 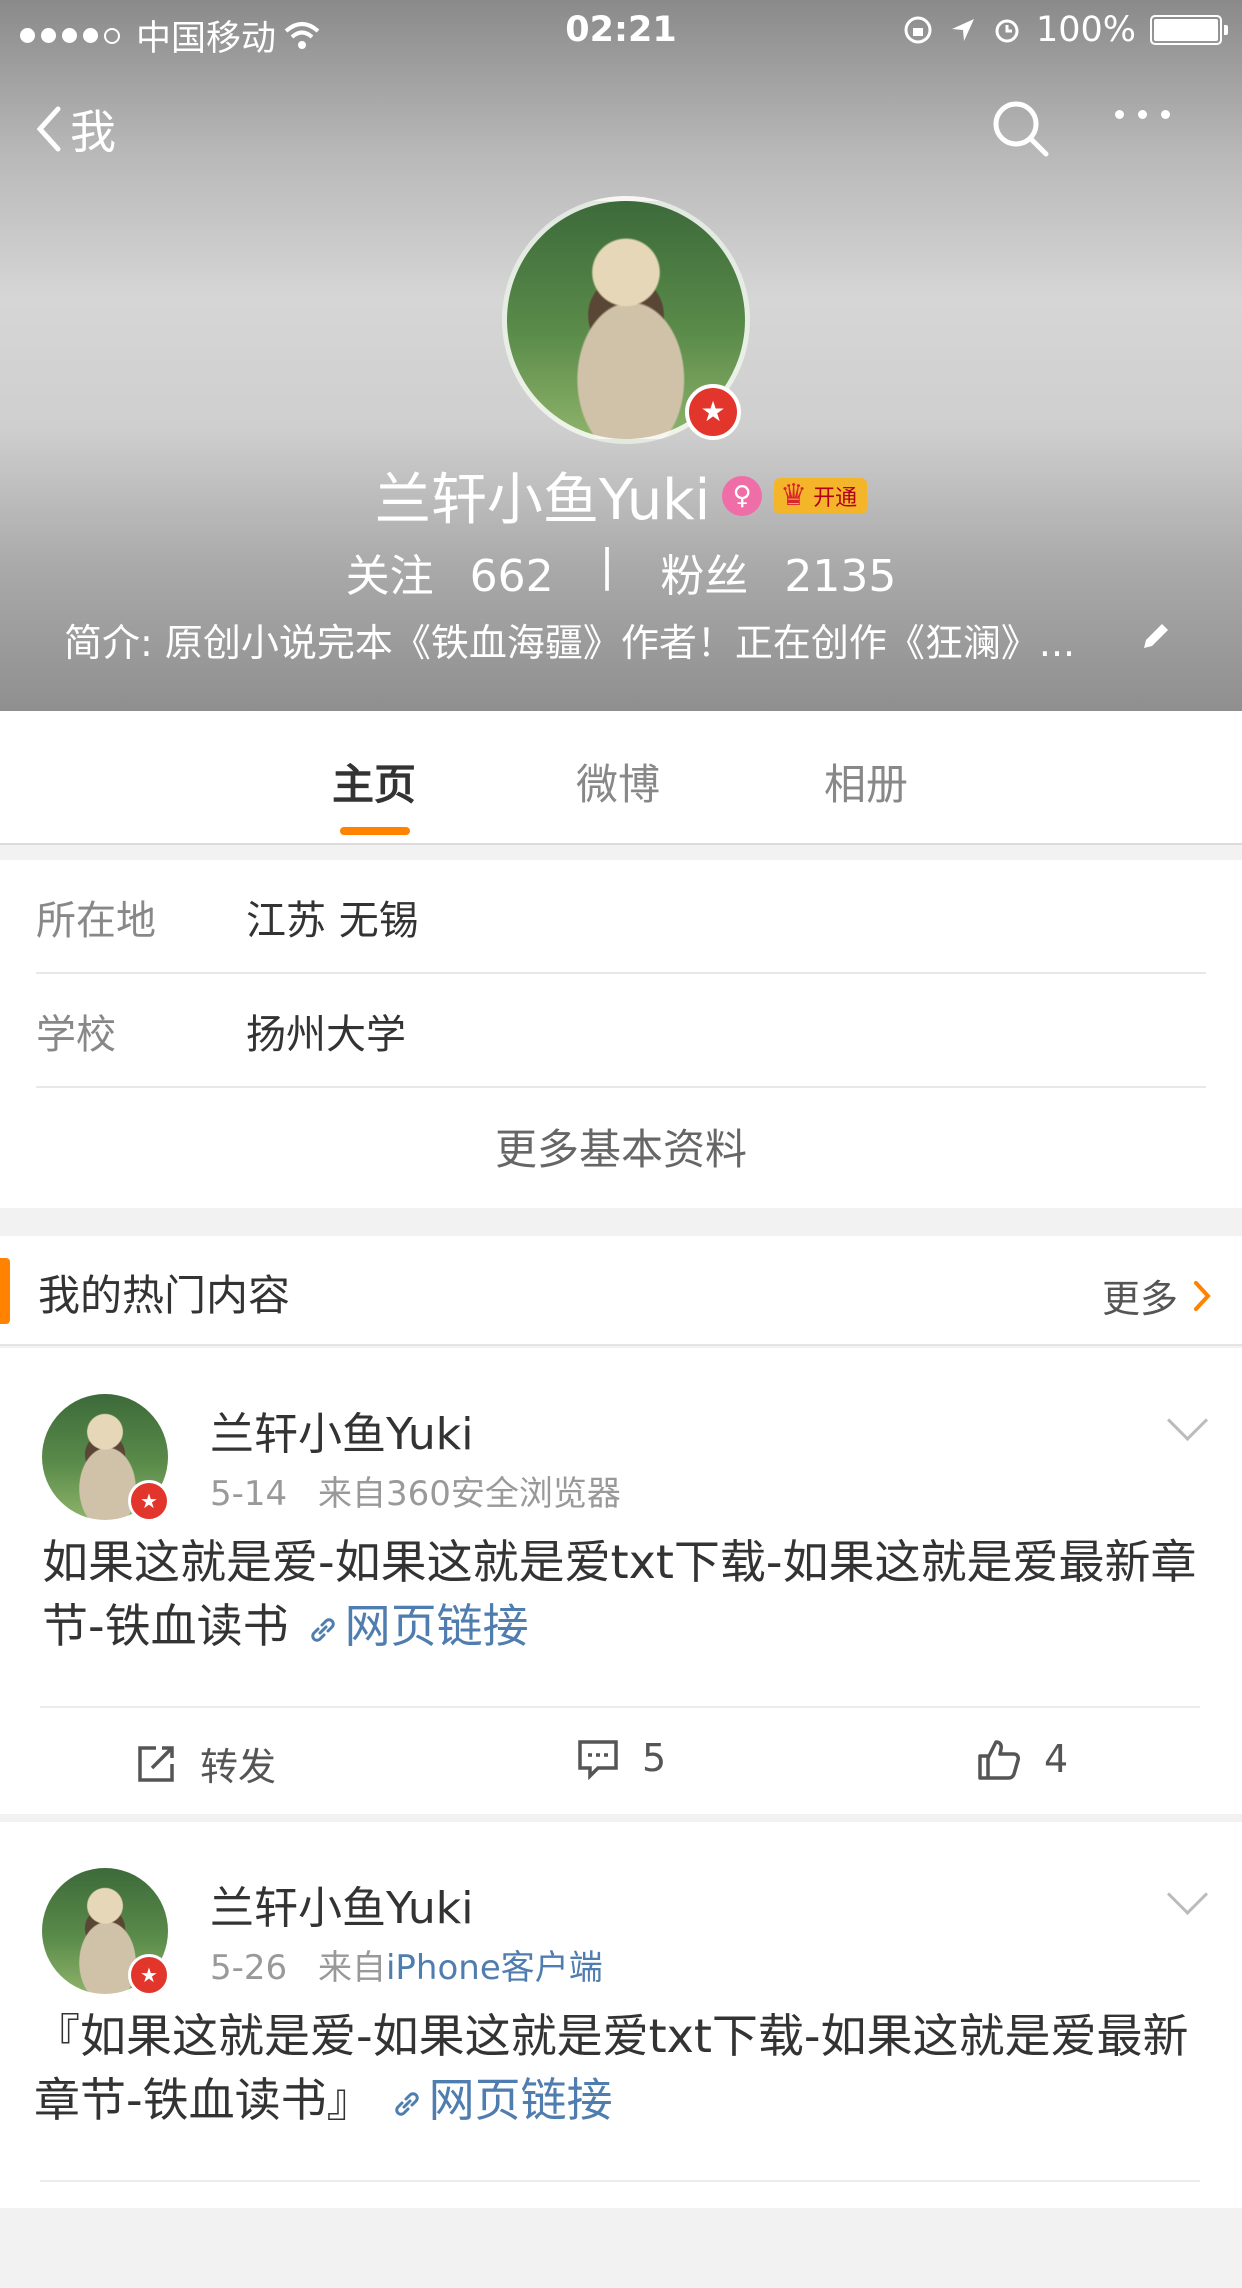 What do you see at coordinates (621, 1031) in the screenshot?
I see `info-row-school: 学校 扬州大学` at bounding box center [621, 1031].